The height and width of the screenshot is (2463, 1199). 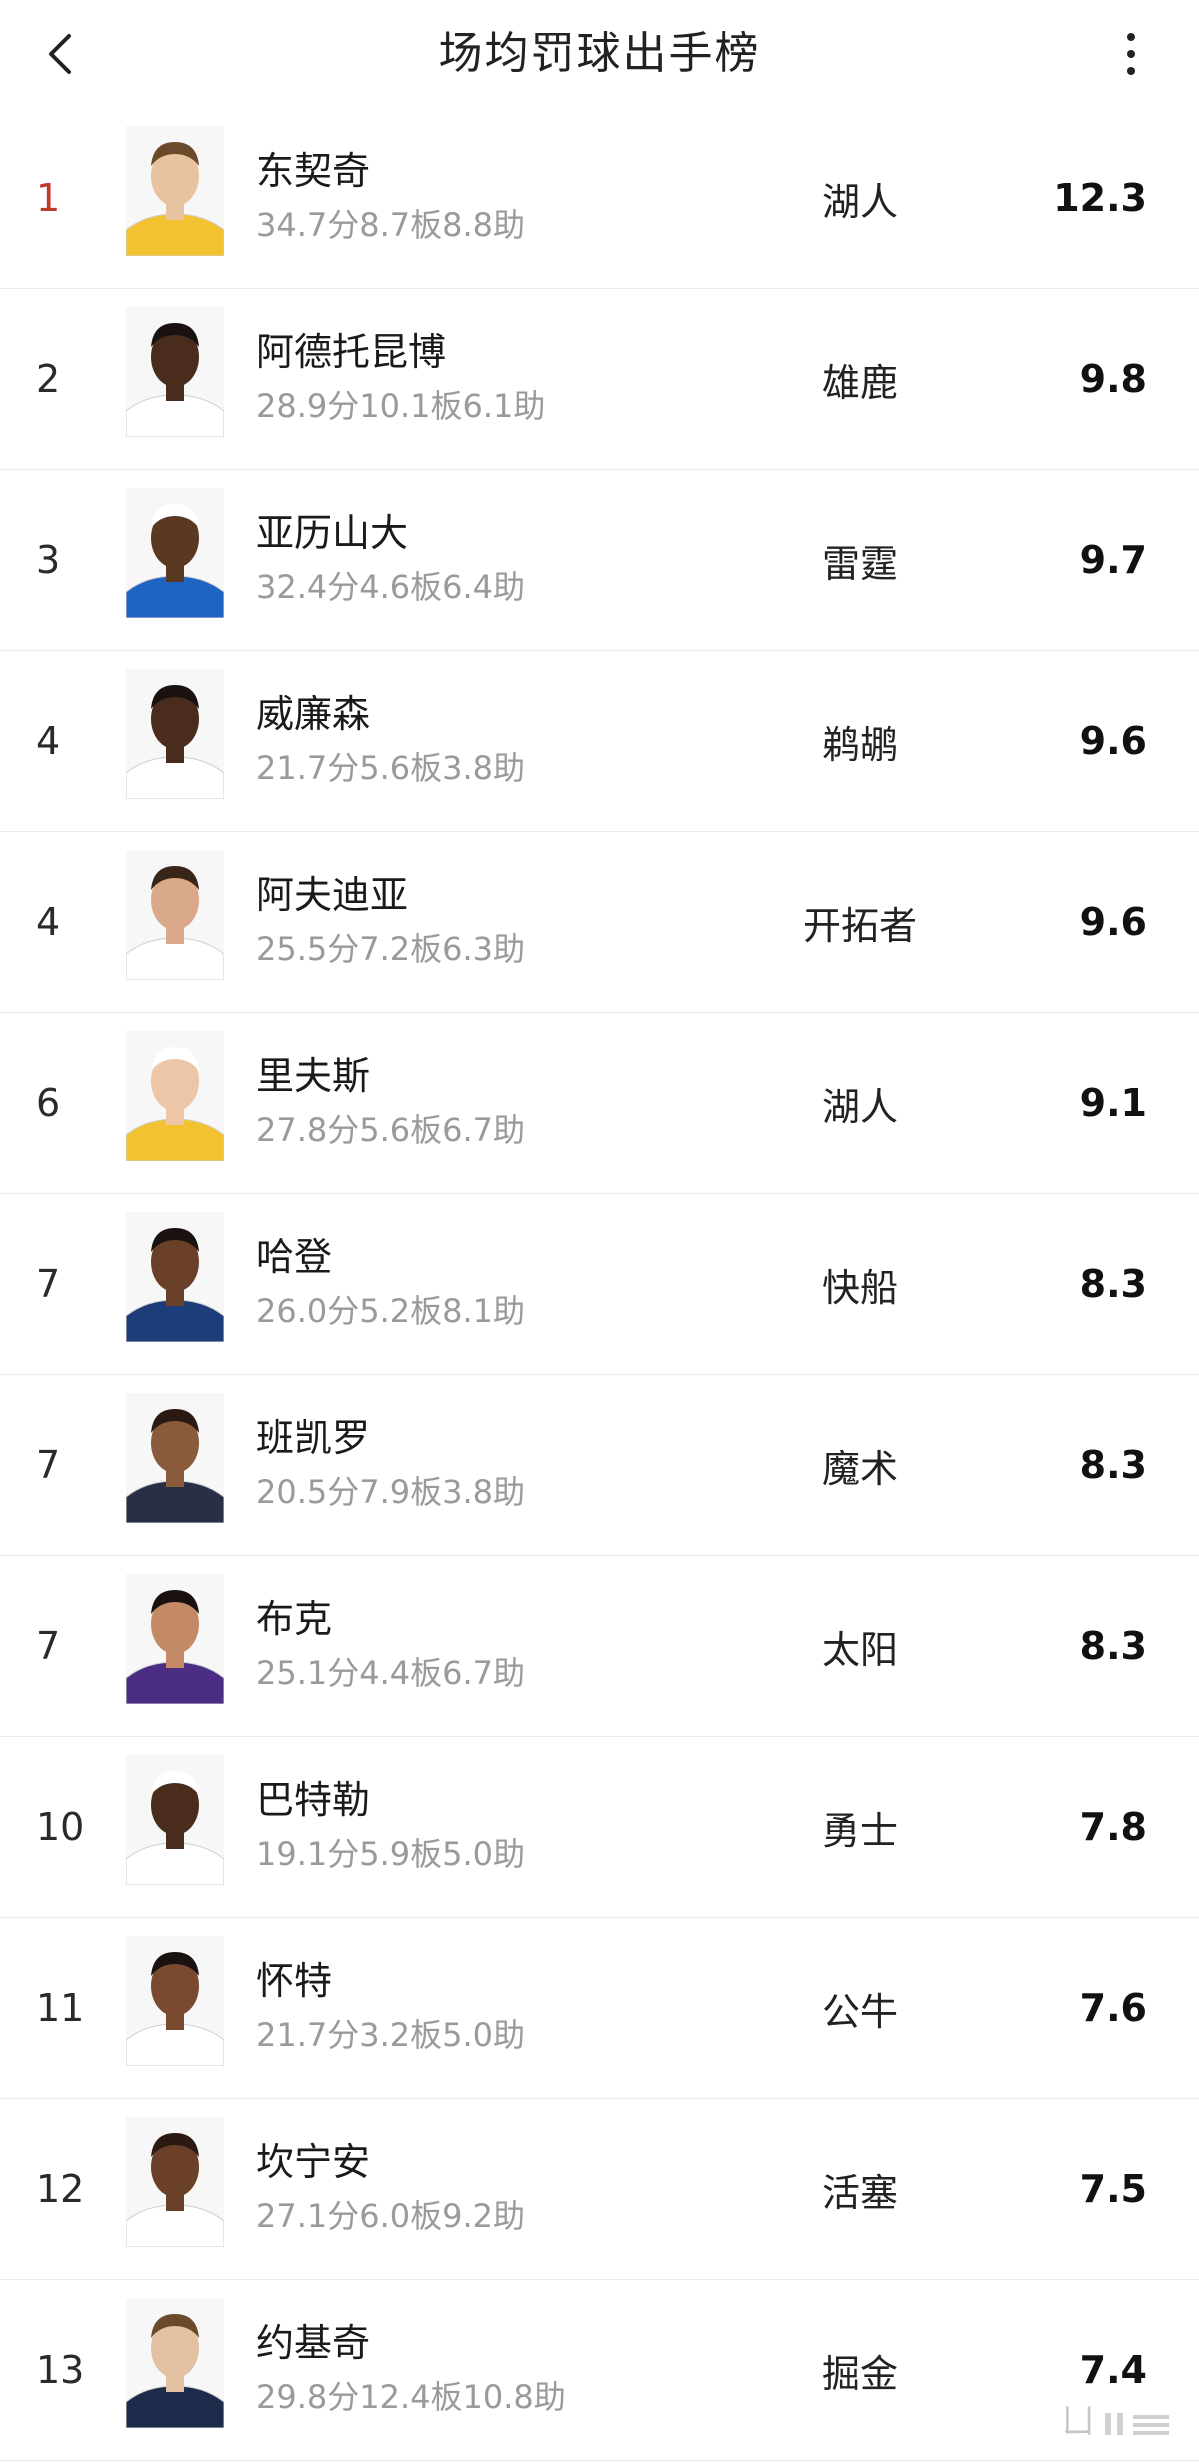 I want to click on player-name: 布克, so click(x=294, y=1619).